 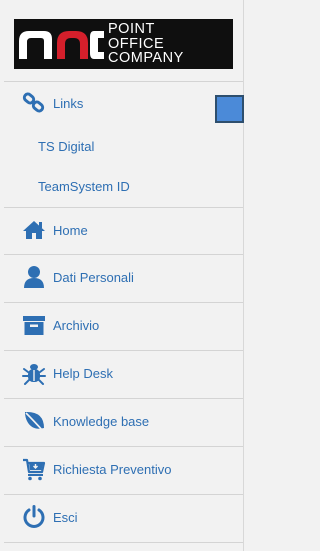 I want to click on logo-line-2: OFFICE, so click(x=136, y=43).